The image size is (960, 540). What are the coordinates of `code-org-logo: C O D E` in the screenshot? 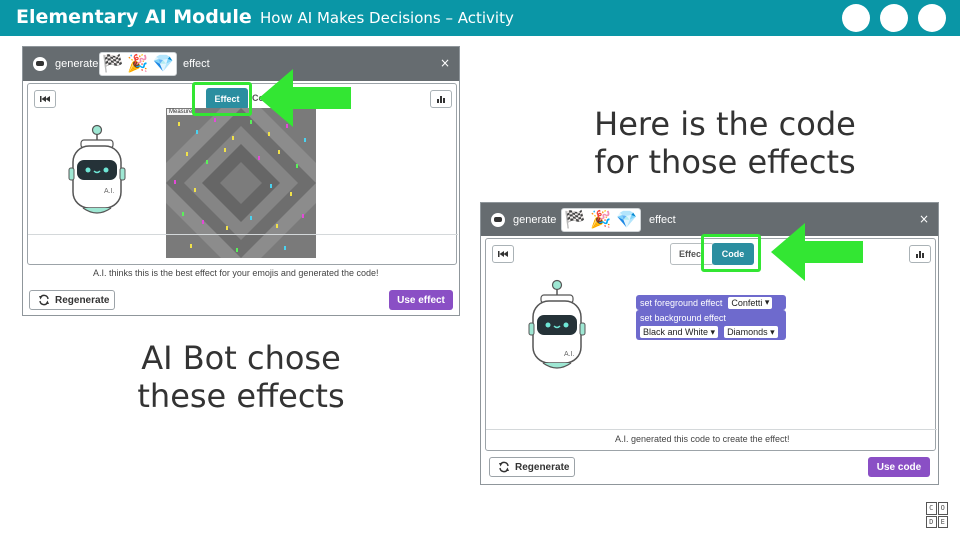 It's located at (937, 515).